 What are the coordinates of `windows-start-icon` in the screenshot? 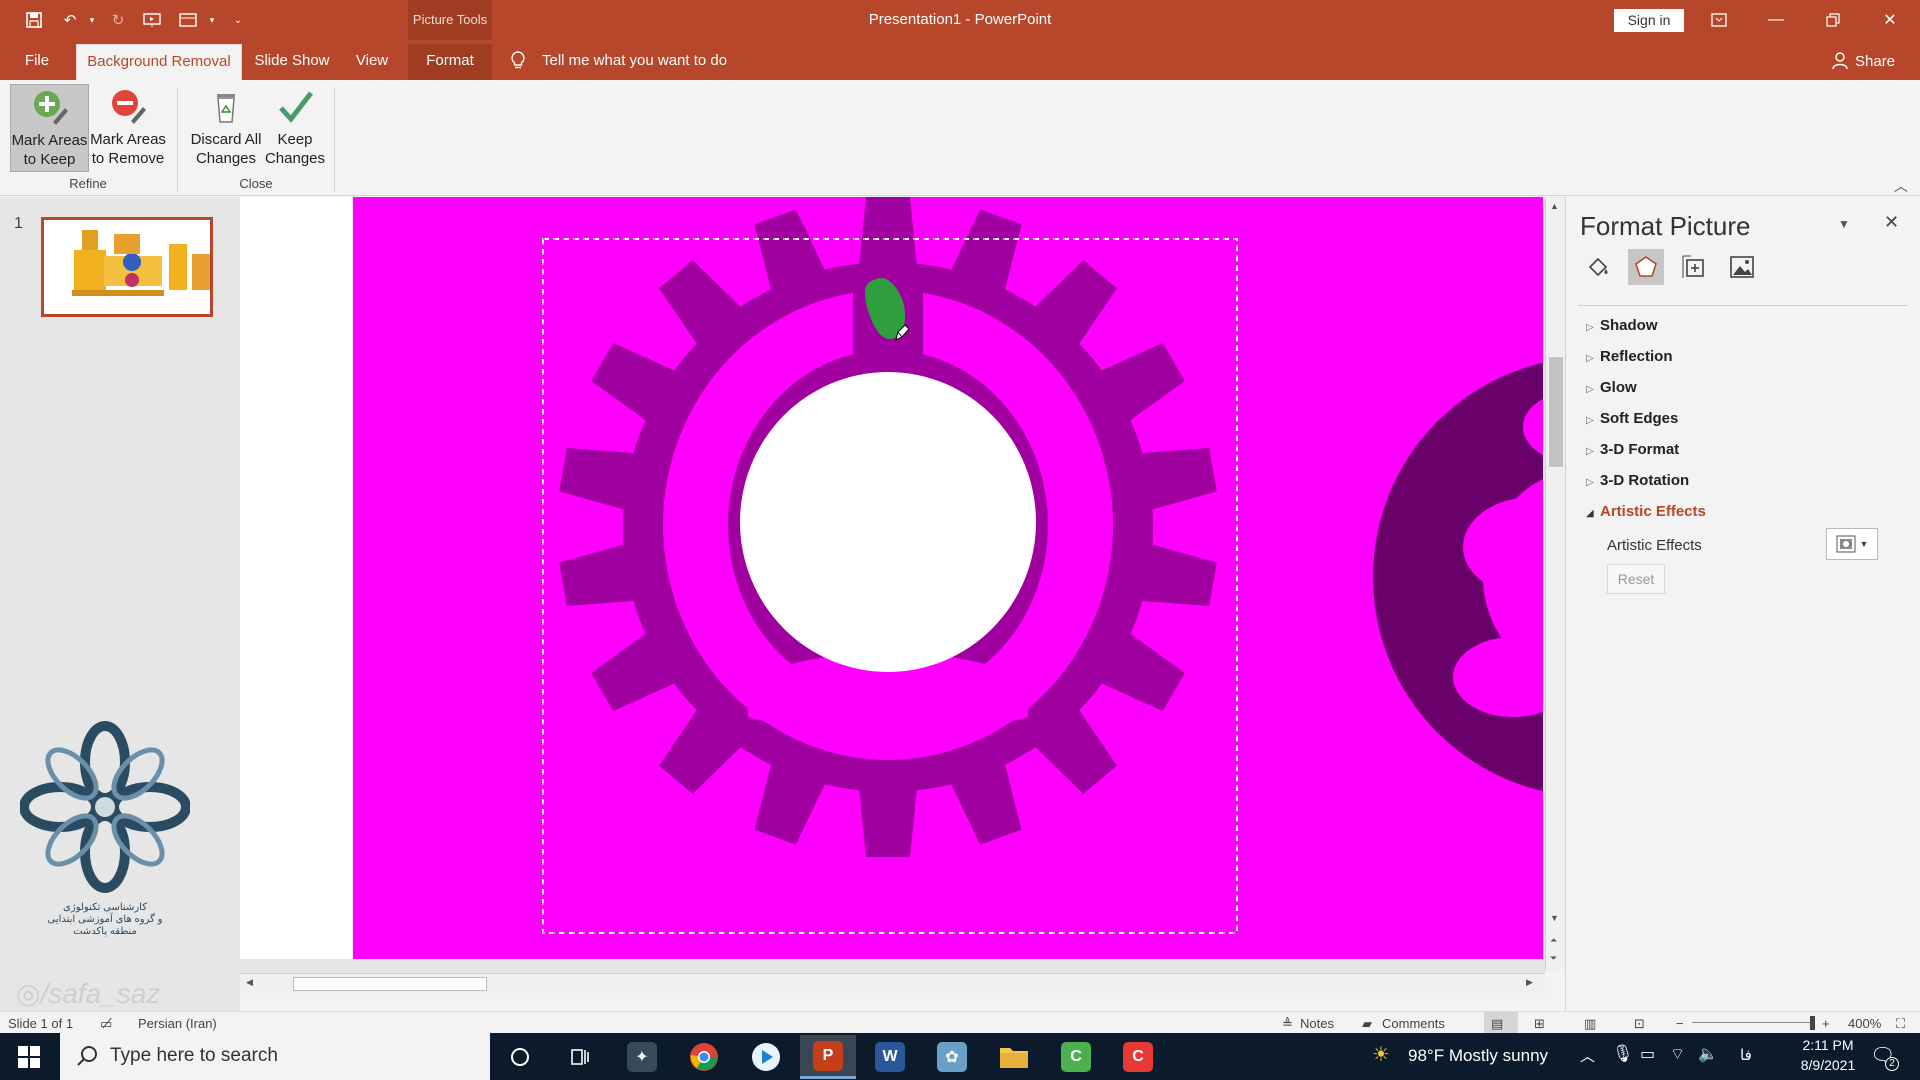 It's located at (29, 1058).